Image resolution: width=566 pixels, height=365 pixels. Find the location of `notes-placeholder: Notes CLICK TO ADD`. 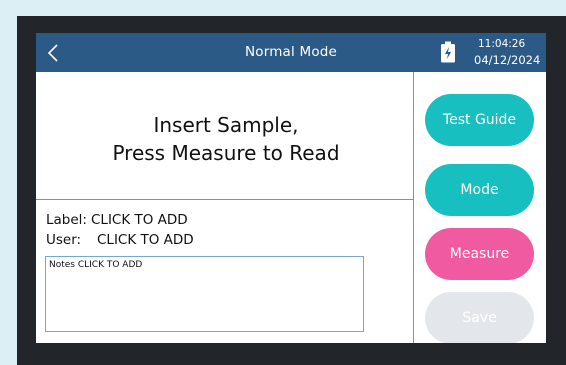

notes-placeholder: Notes CLICK TO ADD is located at coordinates (96, 265).